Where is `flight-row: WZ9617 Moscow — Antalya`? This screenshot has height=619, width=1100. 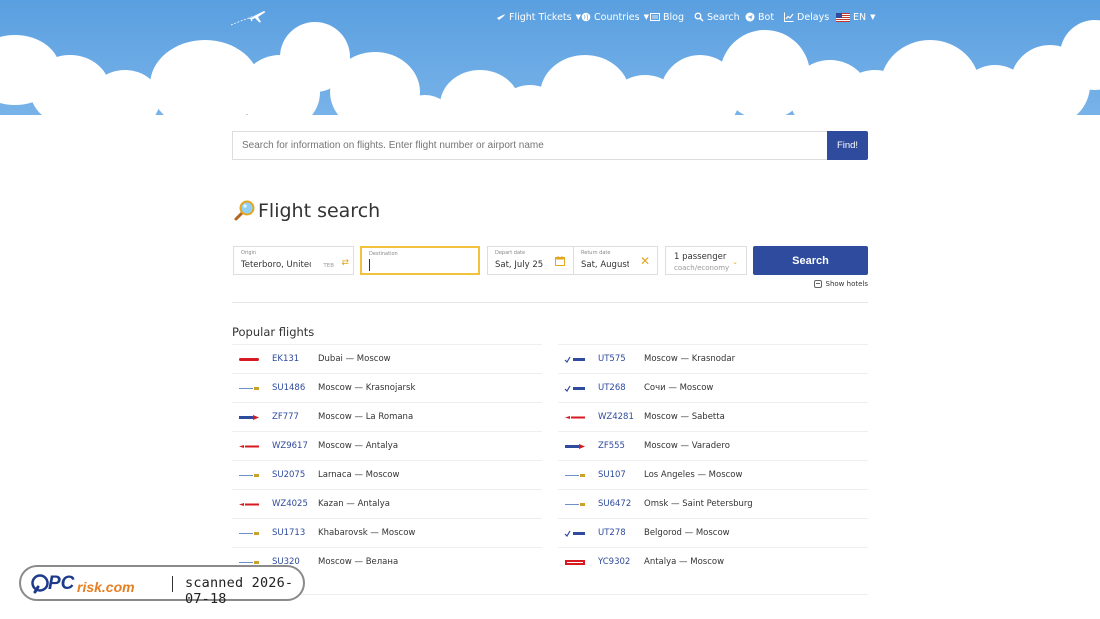
flight-row: WZ9617 Moscow — Antalya is located at coordinates (387, 445).